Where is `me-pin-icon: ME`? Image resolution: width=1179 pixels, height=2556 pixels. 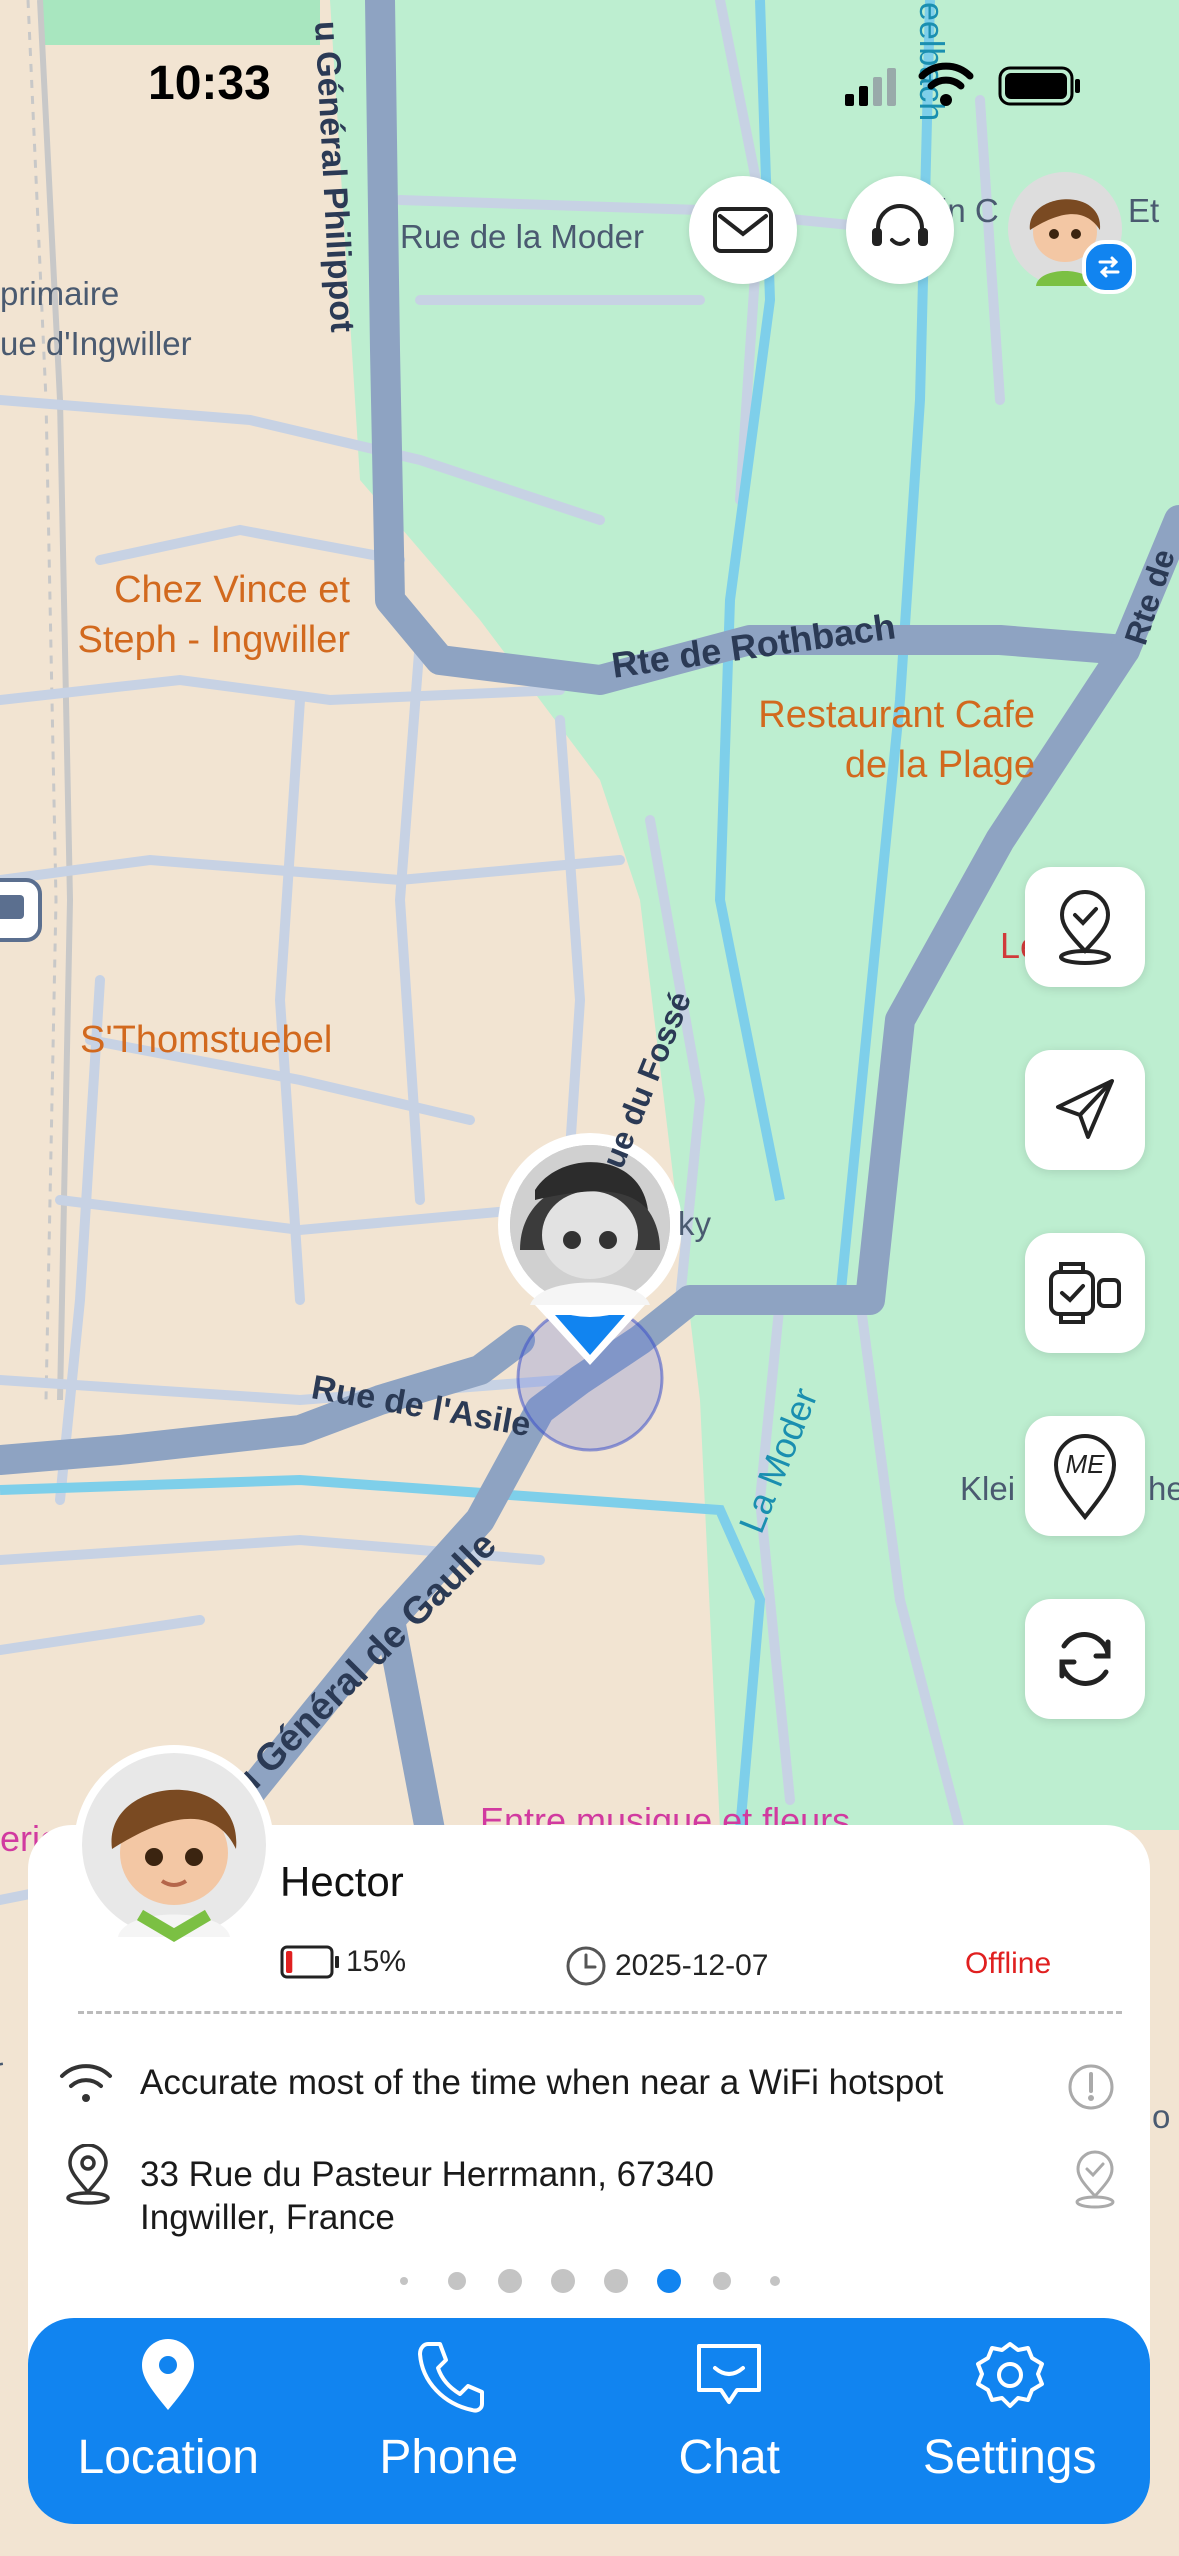
me-pin-icon: ME is located at coordinates (1085, 1476).